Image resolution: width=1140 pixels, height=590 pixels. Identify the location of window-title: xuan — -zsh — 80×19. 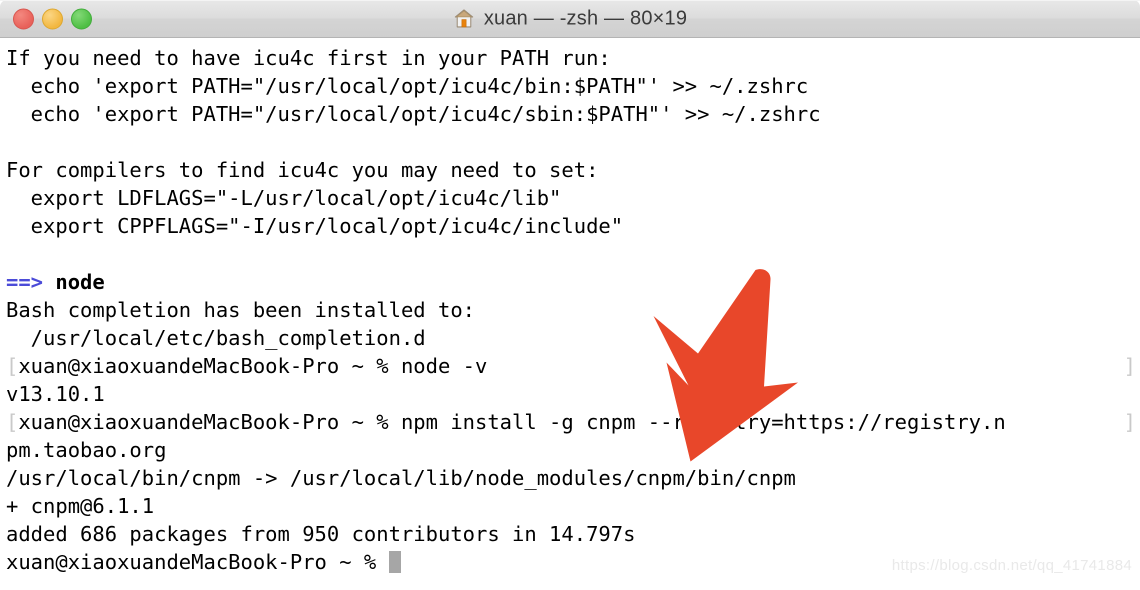
(585, 18).